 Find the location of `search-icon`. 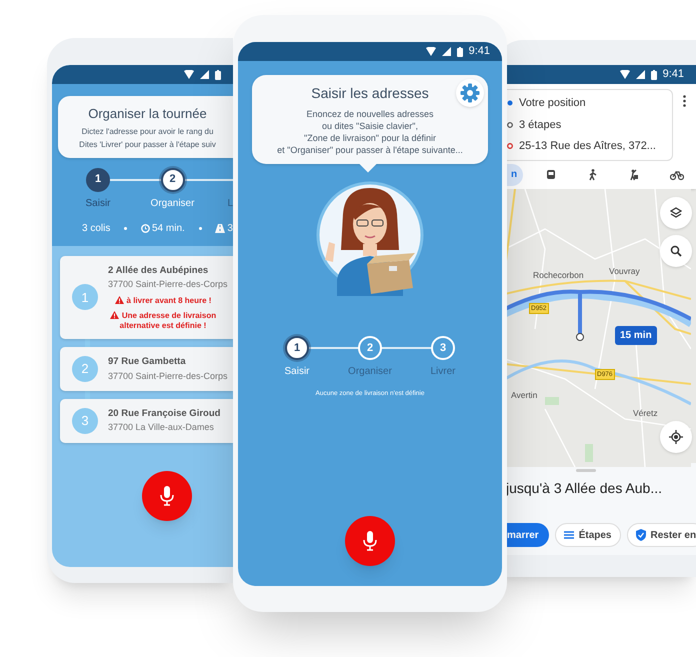

search-icon is located at coordinates (676, 250).